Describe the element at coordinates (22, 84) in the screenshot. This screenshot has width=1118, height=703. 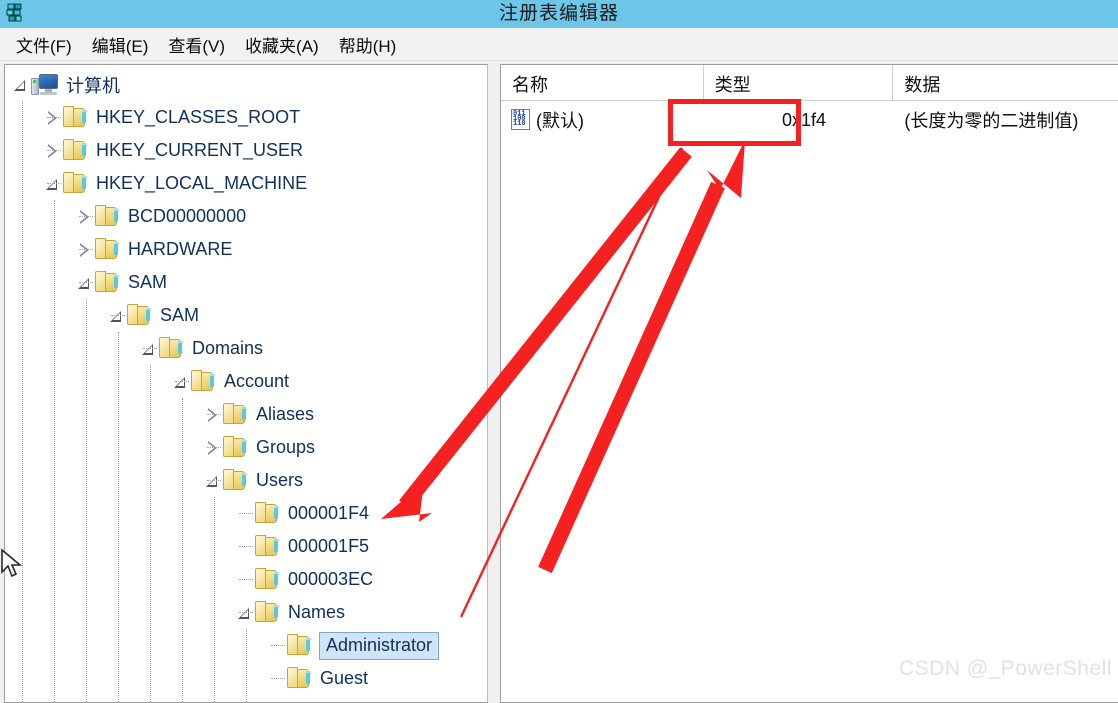
I see `expand-arrow-icon` at that location.